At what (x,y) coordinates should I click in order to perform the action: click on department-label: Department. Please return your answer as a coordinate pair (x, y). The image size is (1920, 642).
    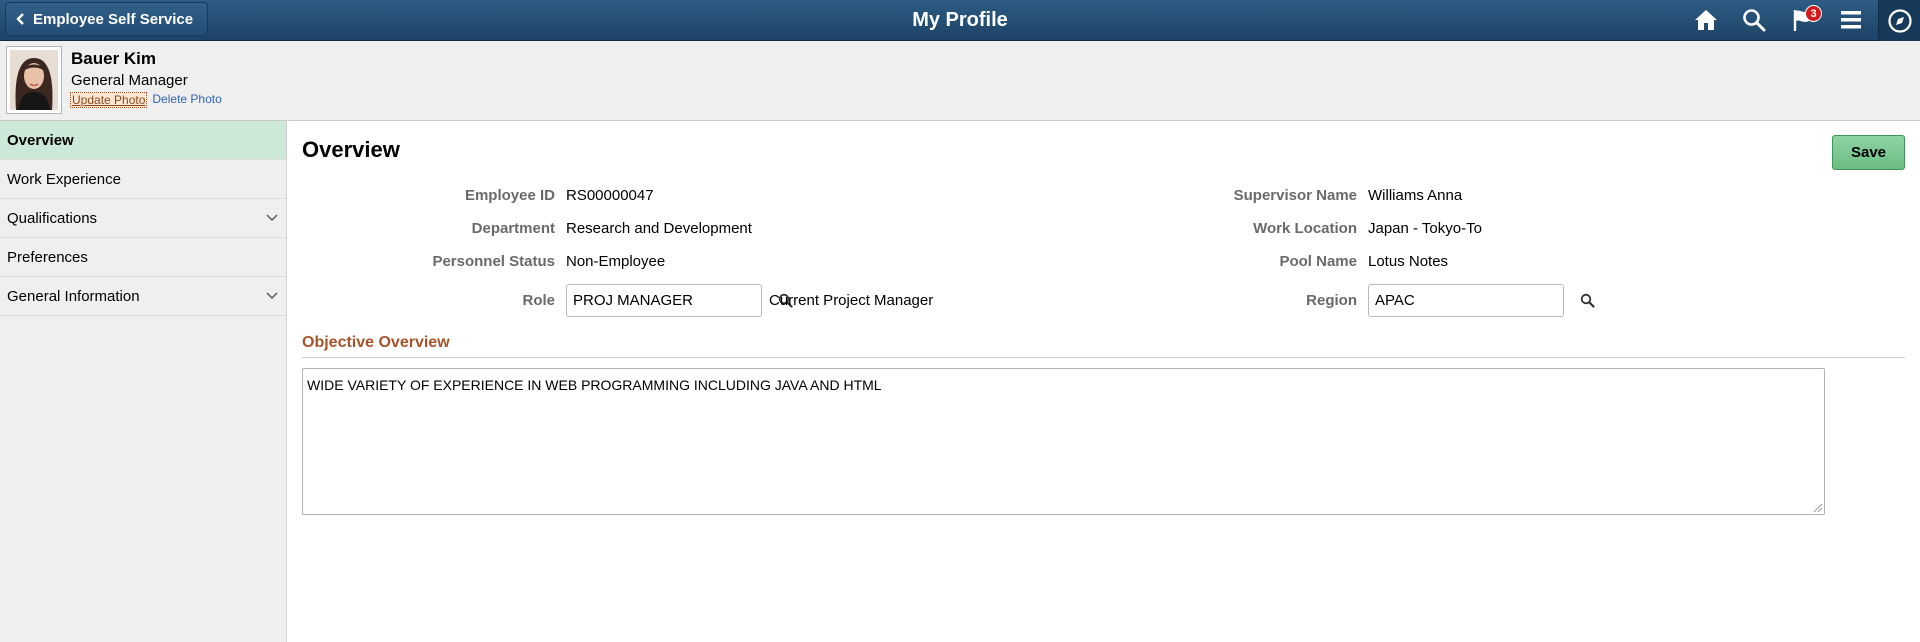
    Looking at the image, I should click on (513, 228).